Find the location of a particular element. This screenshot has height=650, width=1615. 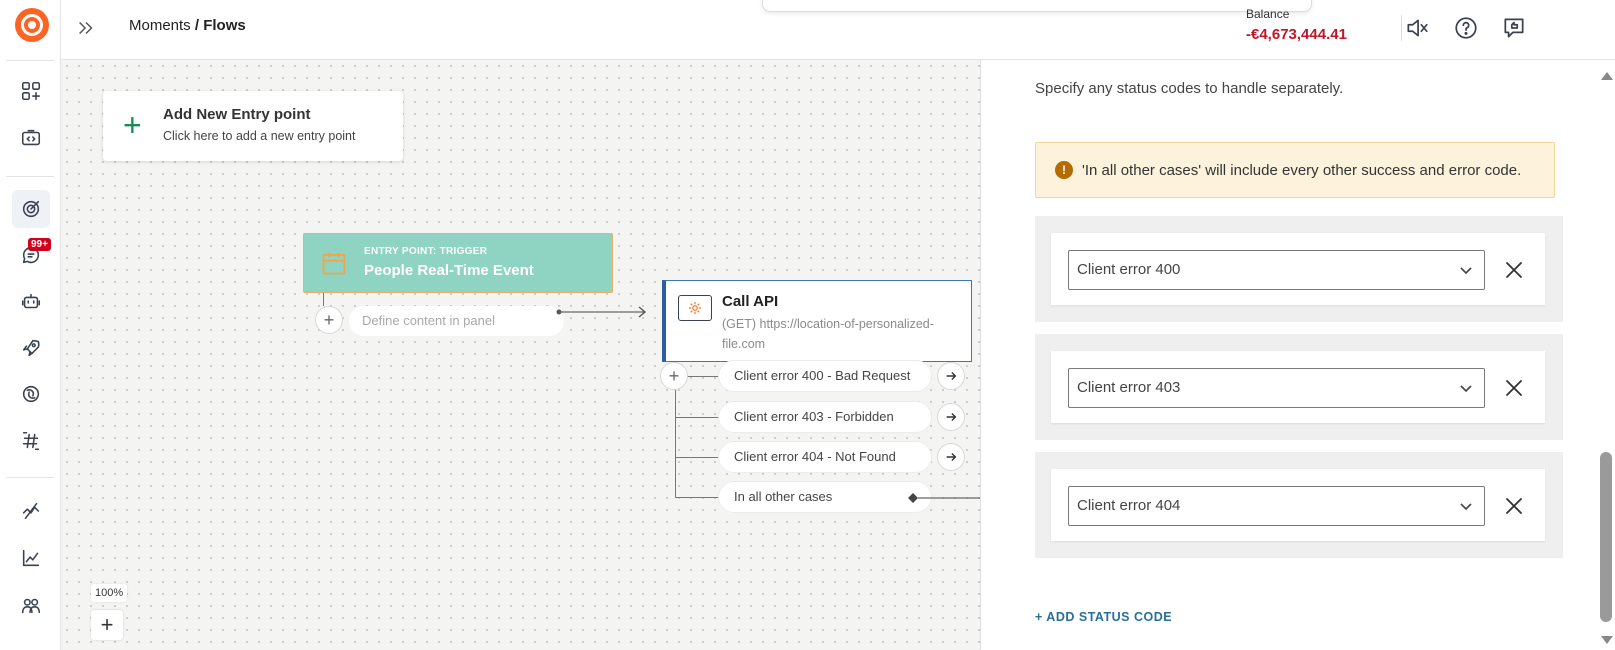

zoom-in-button: + is located at coordinates (107, 625).